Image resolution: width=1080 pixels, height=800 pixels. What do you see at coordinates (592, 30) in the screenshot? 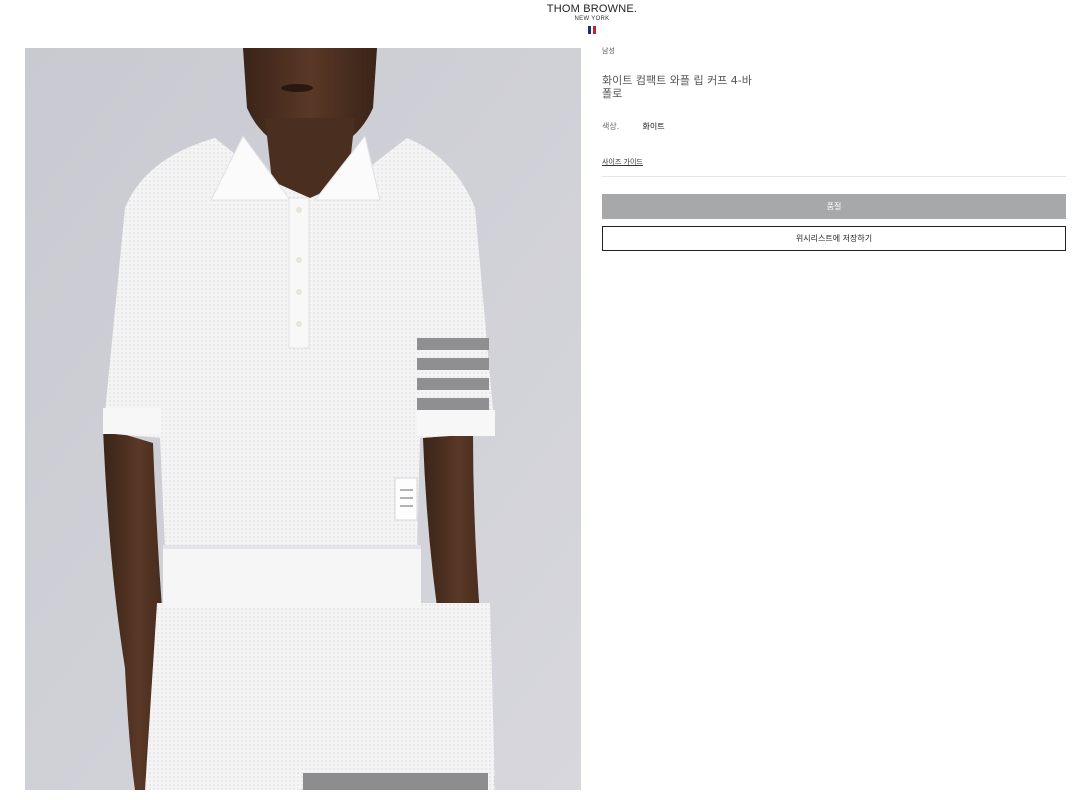
I see `tricolor-flag-icon` at bounding box center [592, 30].